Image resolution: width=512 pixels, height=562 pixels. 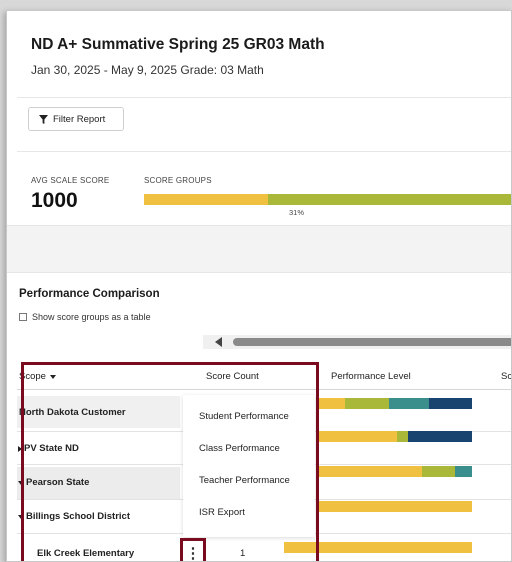 What do you see at coordinates (218, 342) in the screenshot?
I see `scroll-left-arrow-icon` at bounding box center [218, 342].